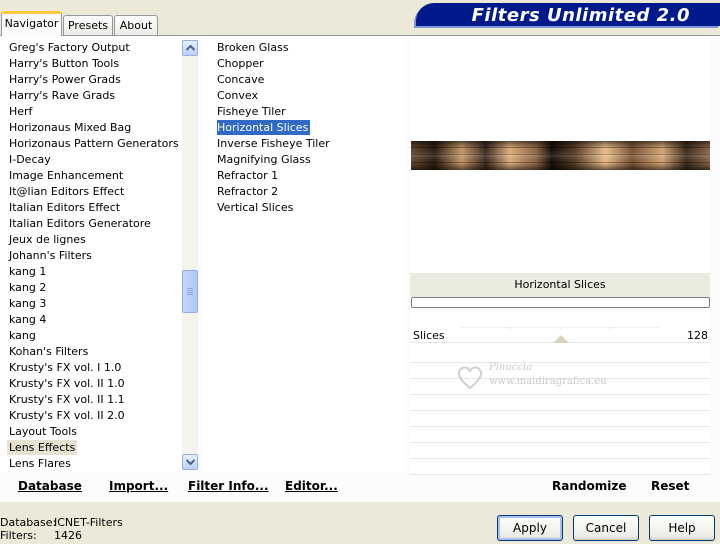  Describe the element at coordinates (28, 271) in the screenshot. I see `category-item: kang 1` at that location.